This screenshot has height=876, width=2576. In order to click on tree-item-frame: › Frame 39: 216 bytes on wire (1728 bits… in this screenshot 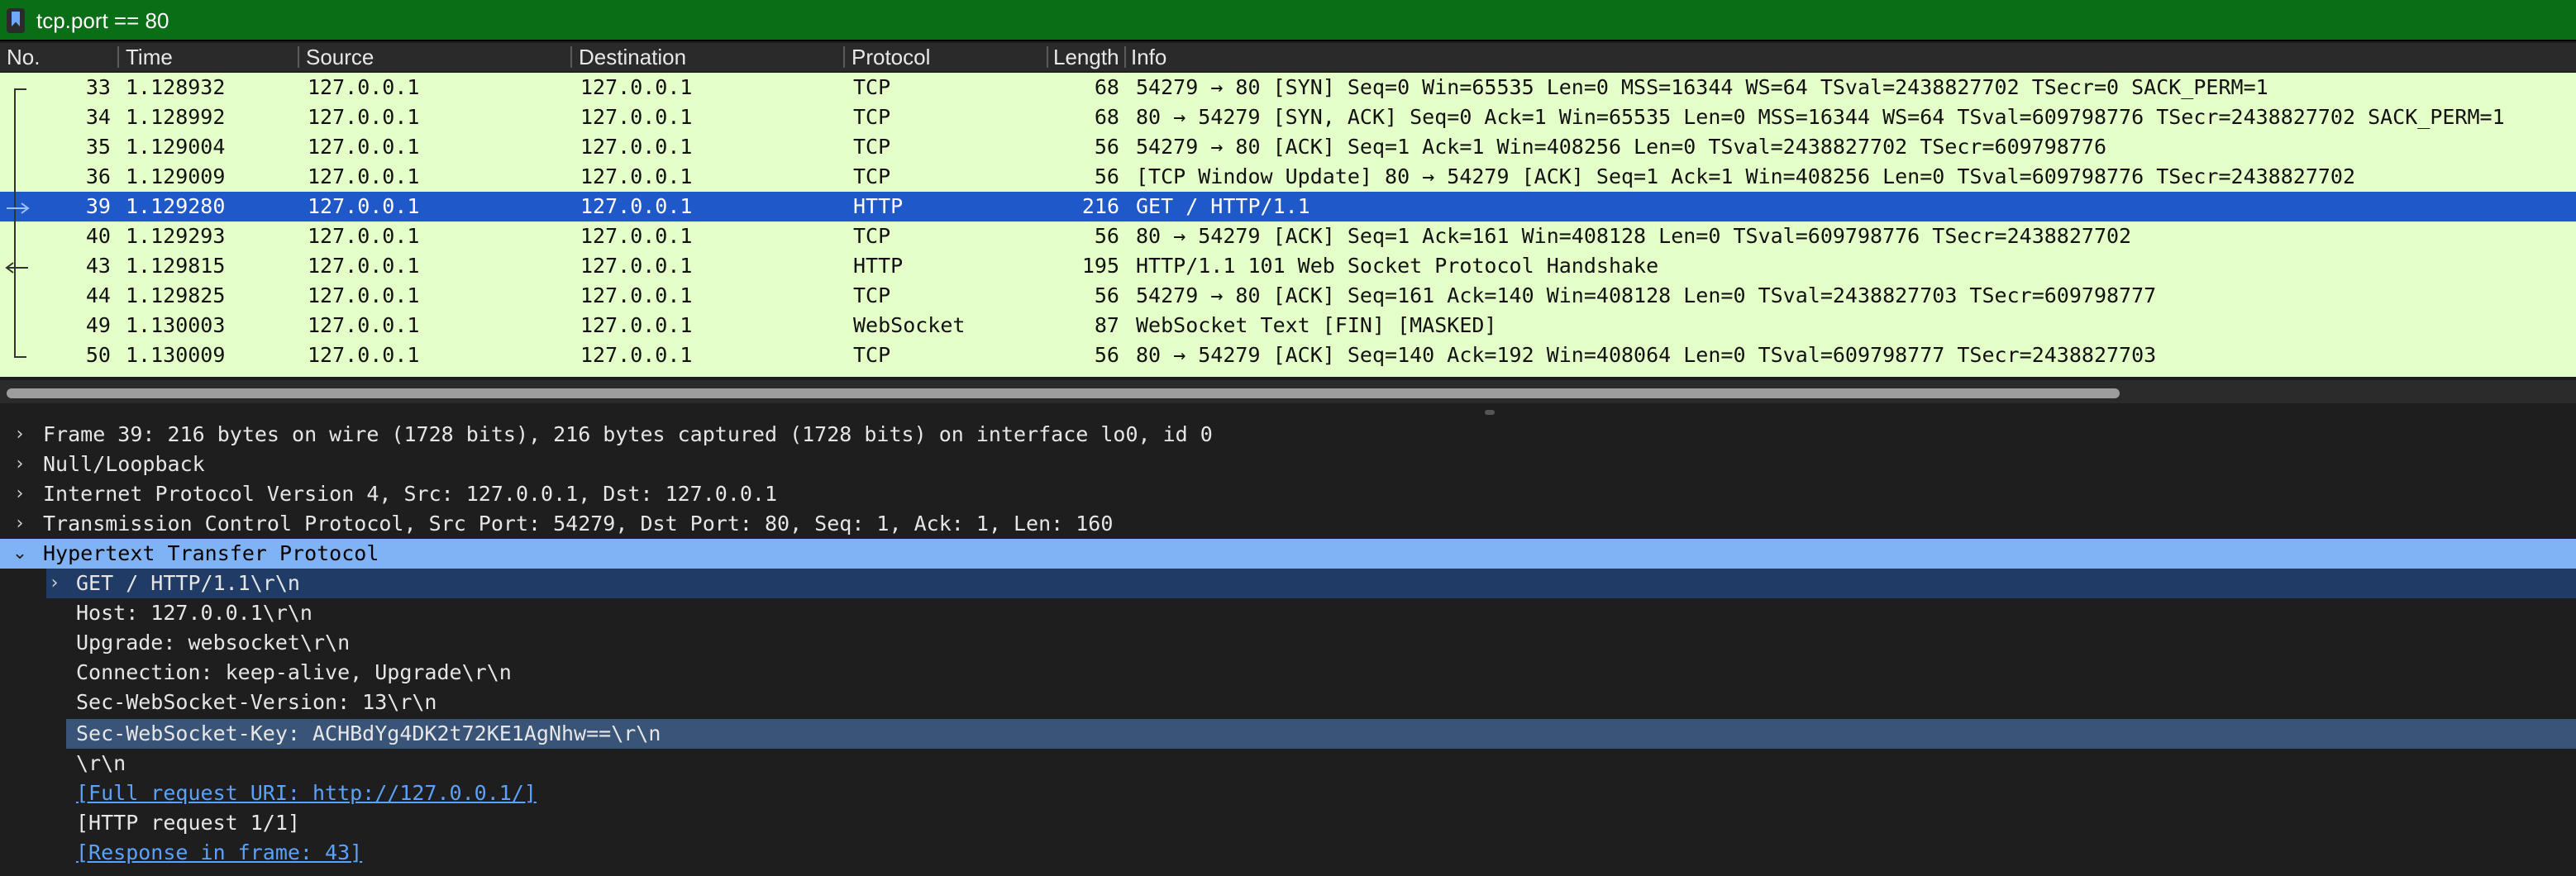, I will do `click(1288, 435)`.